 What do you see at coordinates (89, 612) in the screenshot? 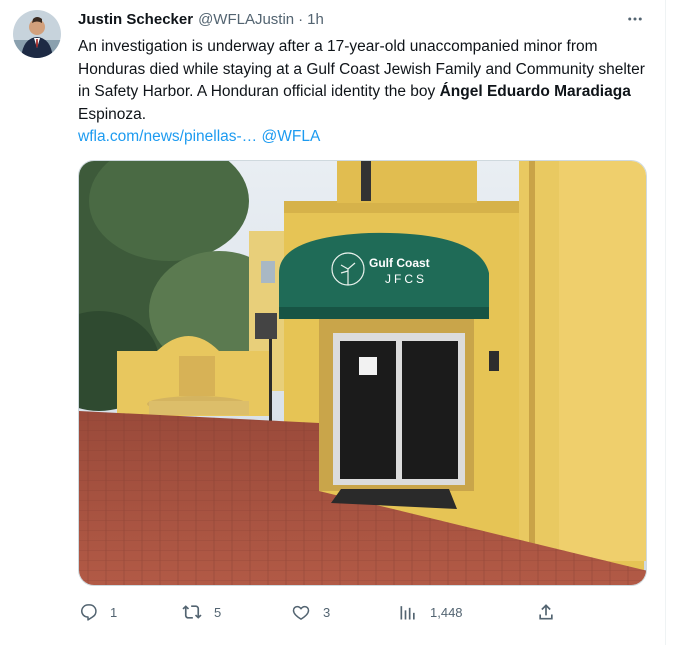
I see `reply-icon` at bounding box center [89, 612].